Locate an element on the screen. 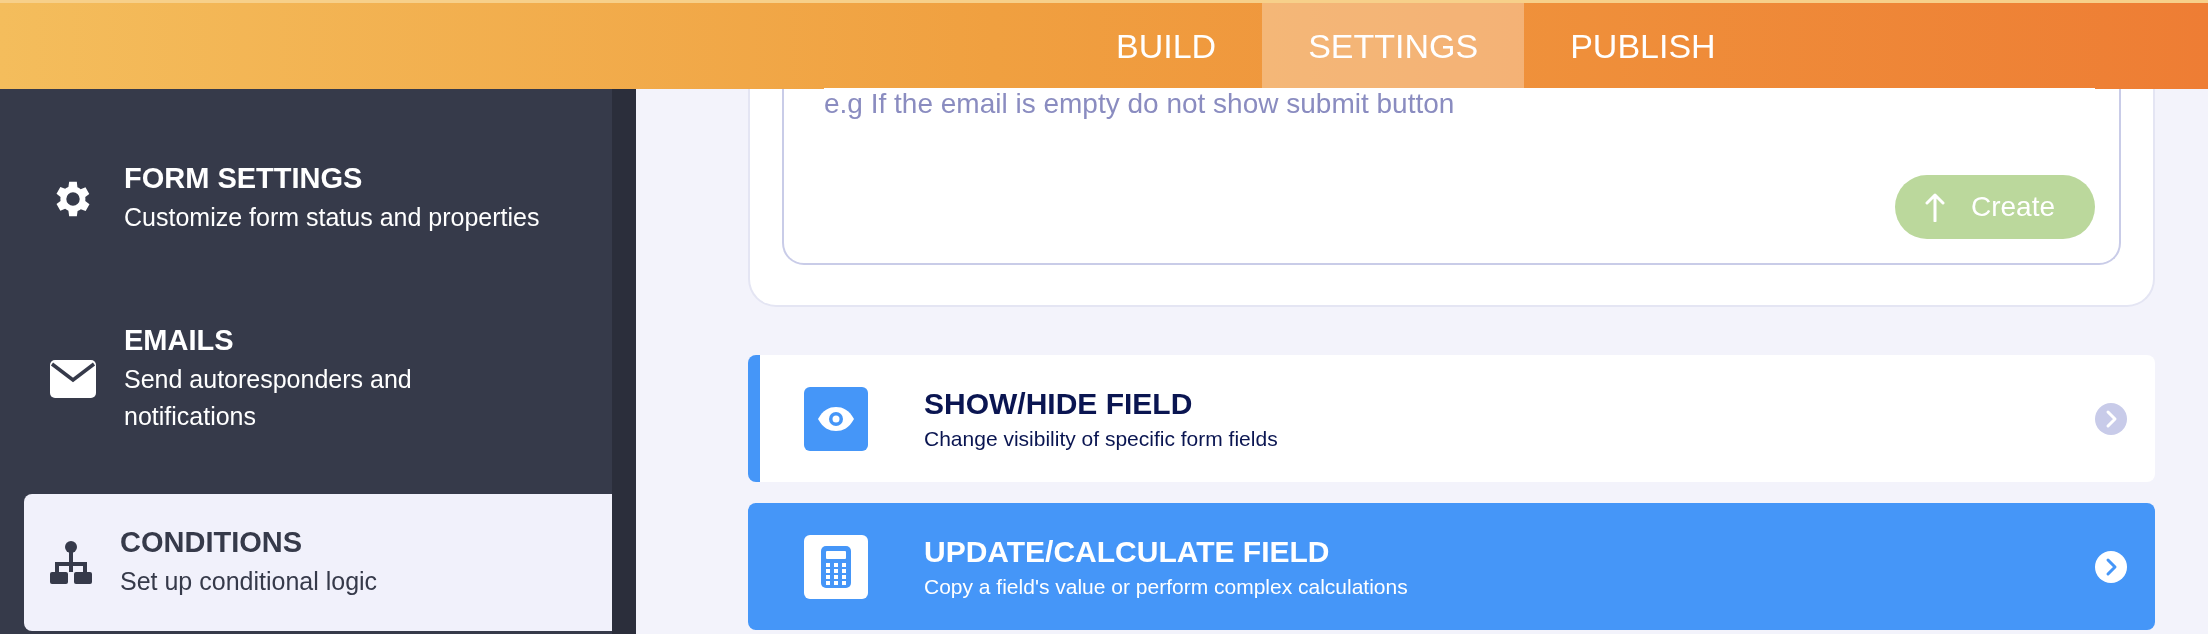 The image size is (2208, 634). hierarchy-icon is located at coordinates (71, 562).